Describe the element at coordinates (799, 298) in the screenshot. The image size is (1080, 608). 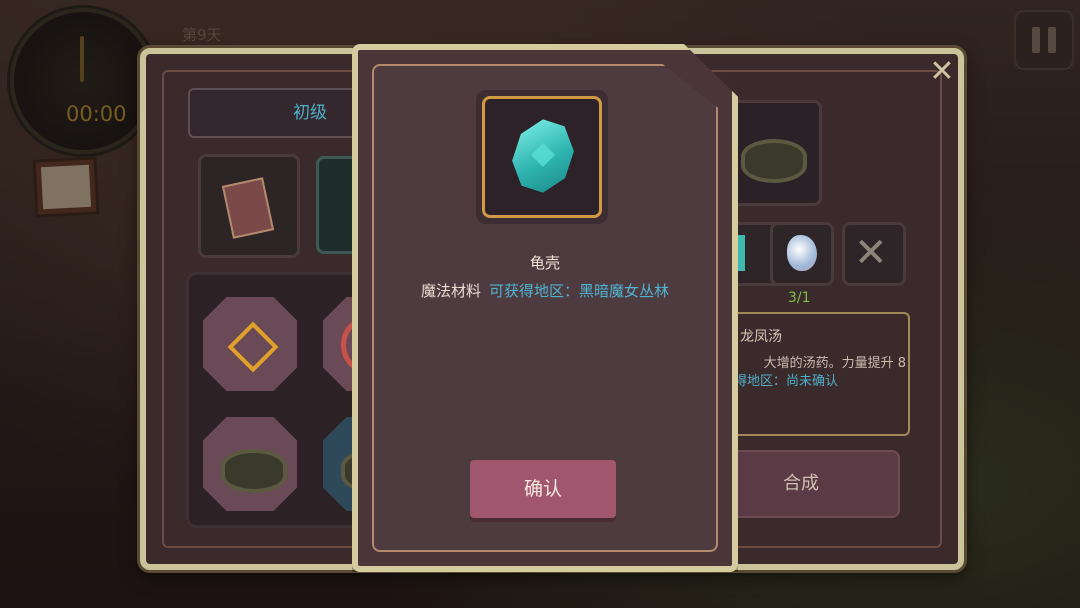
I see `ingredient-count: 3/1` at that location.